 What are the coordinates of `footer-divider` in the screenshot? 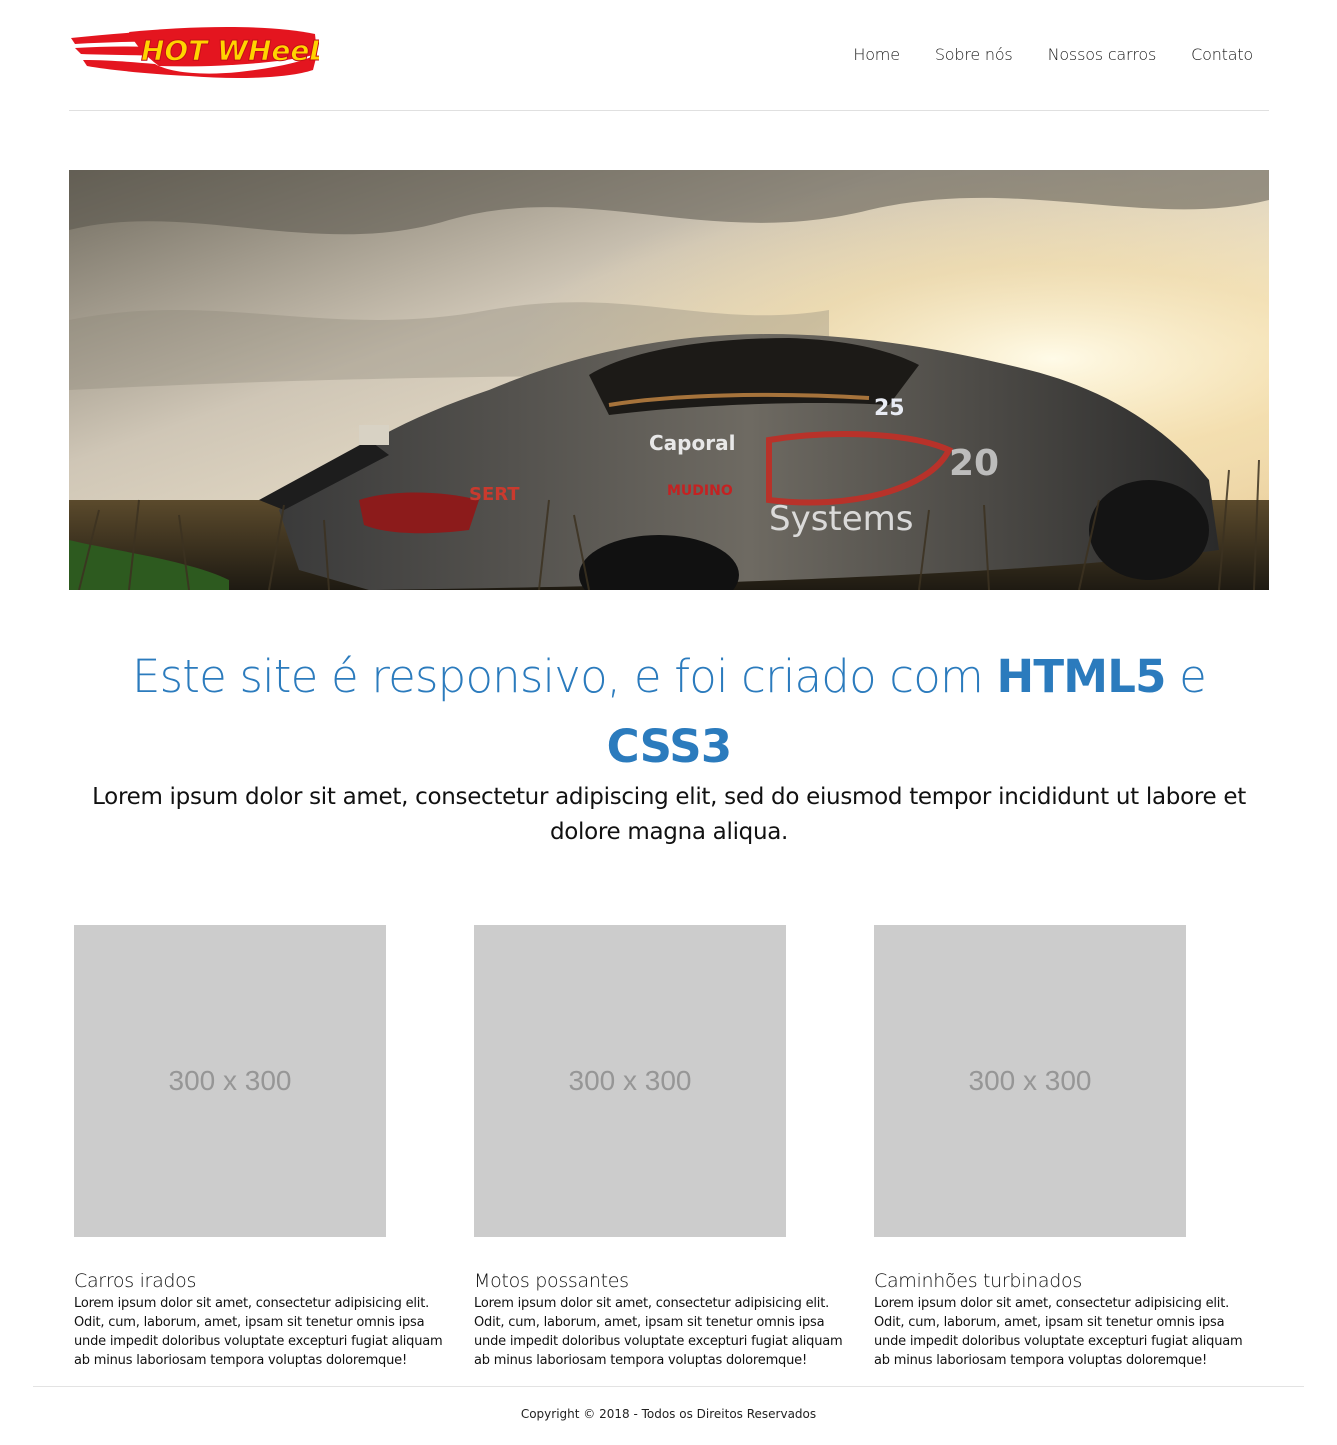 It's located at (668, 1386).